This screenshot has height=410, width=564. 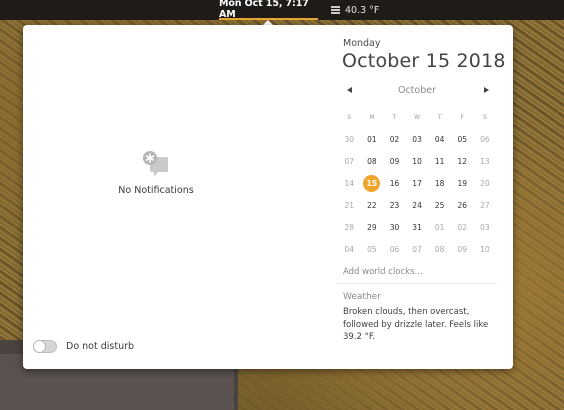 I want to click on notifications-empty-state: No Notifications, so click(x=156, y=173).